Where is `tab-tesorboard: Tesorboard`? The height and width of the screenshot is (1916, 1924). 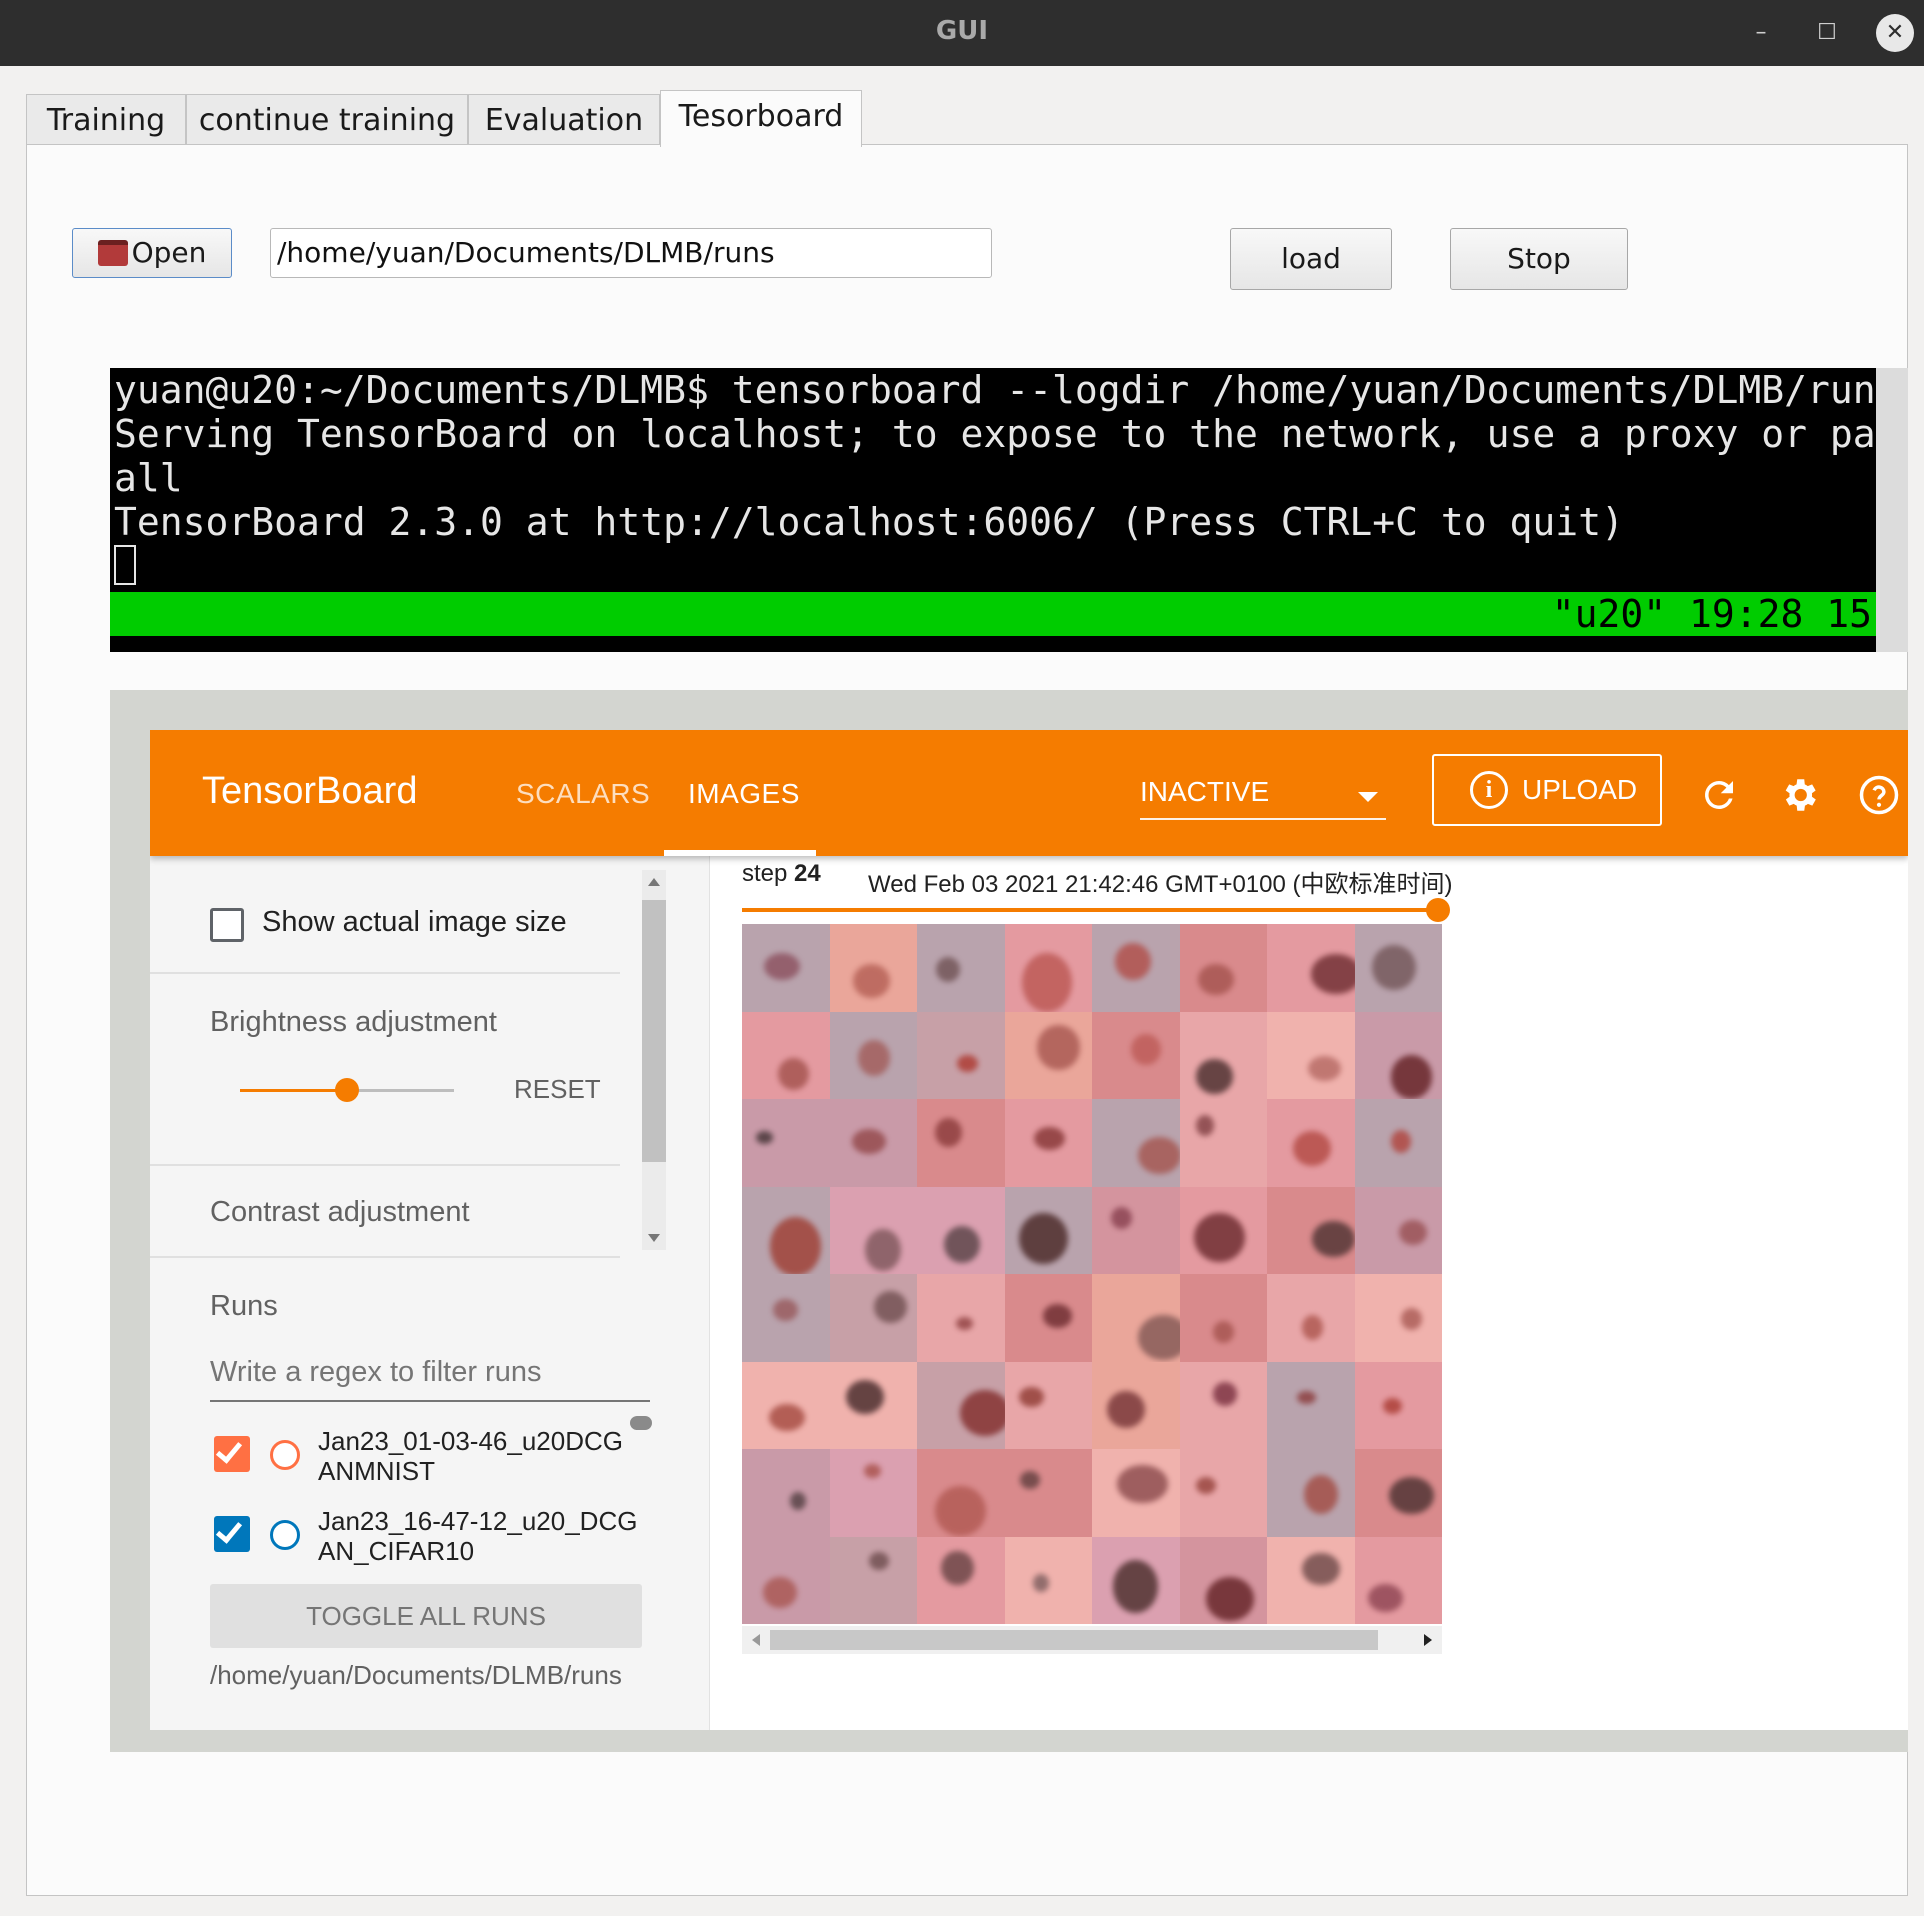
tab-tesorboard: Tesorboard is located at coordinates (761, 118).